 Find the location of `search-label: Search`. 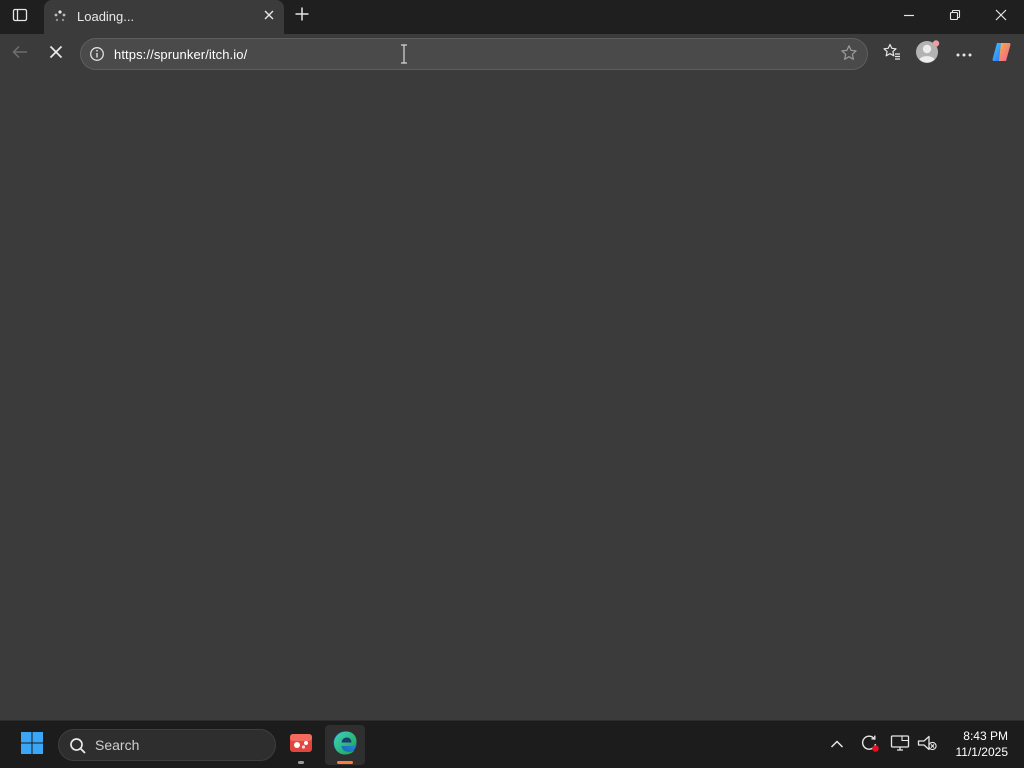

search-label: Search is located at coordinates (117, 745).